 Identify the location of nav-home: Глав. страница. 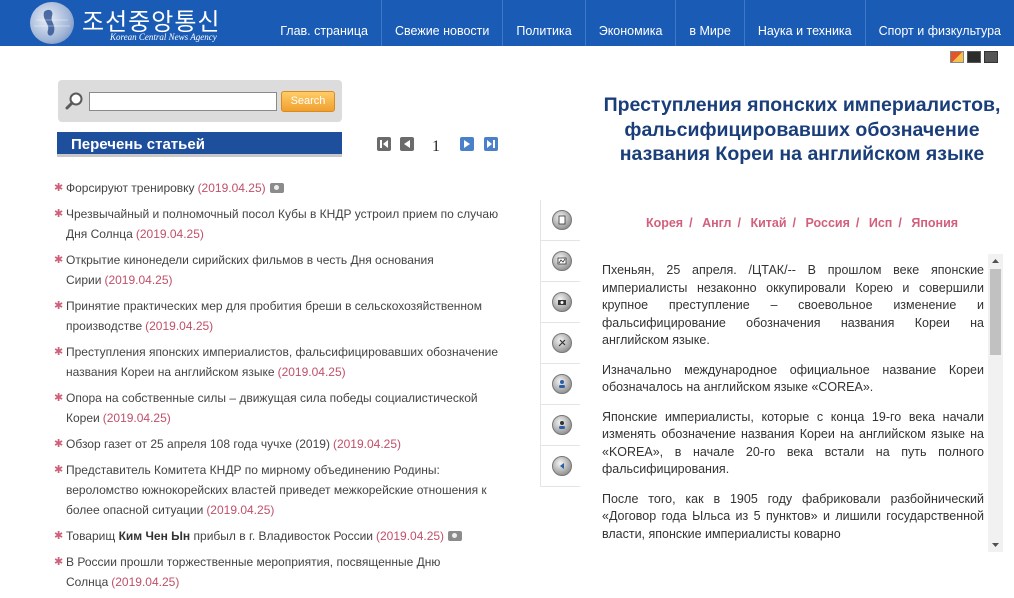
(324, 23).